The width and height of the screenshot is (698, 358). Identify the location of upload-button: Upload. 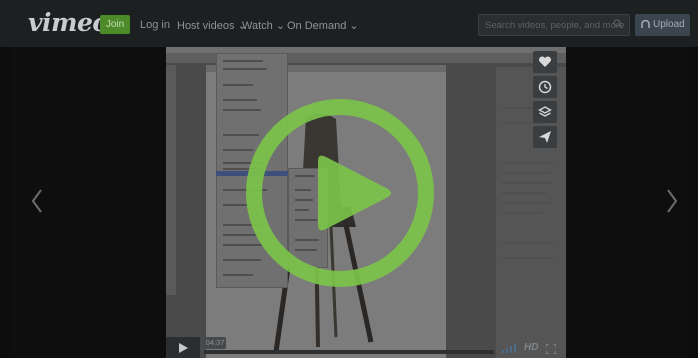
(662, 25).